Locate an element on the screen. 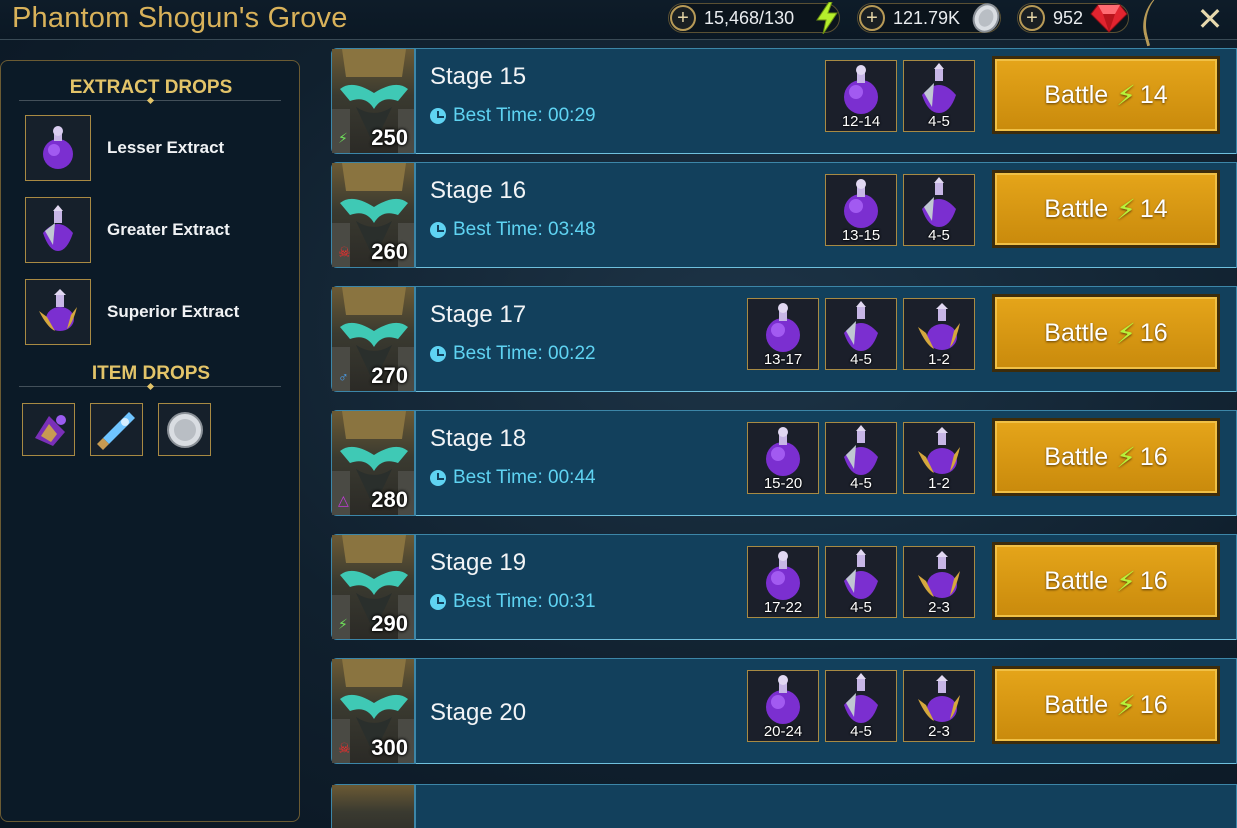 The height and width of the screenshot is (828, 1237). boss-level: 290 is located at coordinates (389, 623).